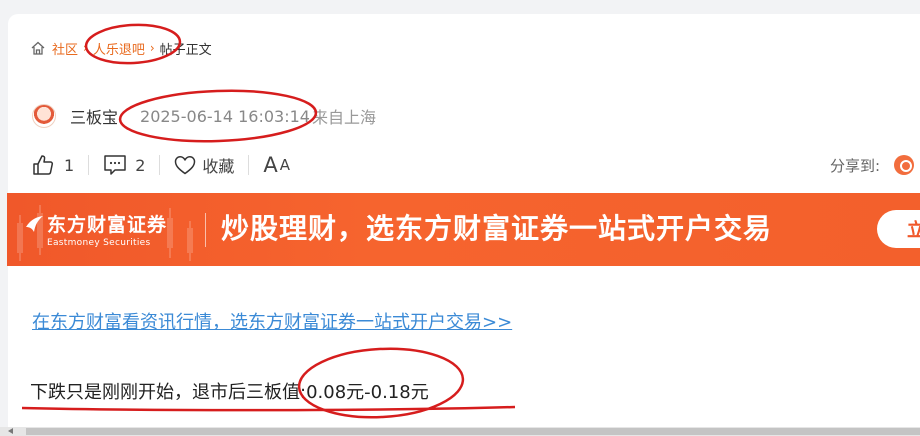 The width and height of the screenshot is (920, 436). What do you see at coordinates (99, 243) in the screenshot?
I see `brand-english: Eastmoney Securities` at bounding box center [99, 243].